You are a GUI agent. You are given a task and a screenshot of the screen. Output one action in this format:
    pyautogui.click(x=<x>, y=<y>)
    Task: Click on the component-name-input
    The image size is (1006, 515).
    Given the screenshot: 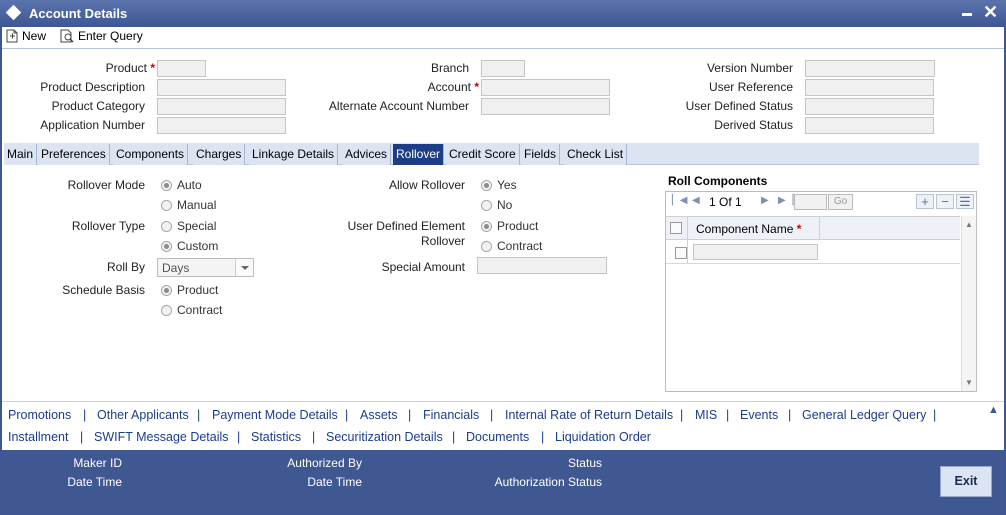 What is the action you would take?
    pyautogui.click(x=755, y=252)
    